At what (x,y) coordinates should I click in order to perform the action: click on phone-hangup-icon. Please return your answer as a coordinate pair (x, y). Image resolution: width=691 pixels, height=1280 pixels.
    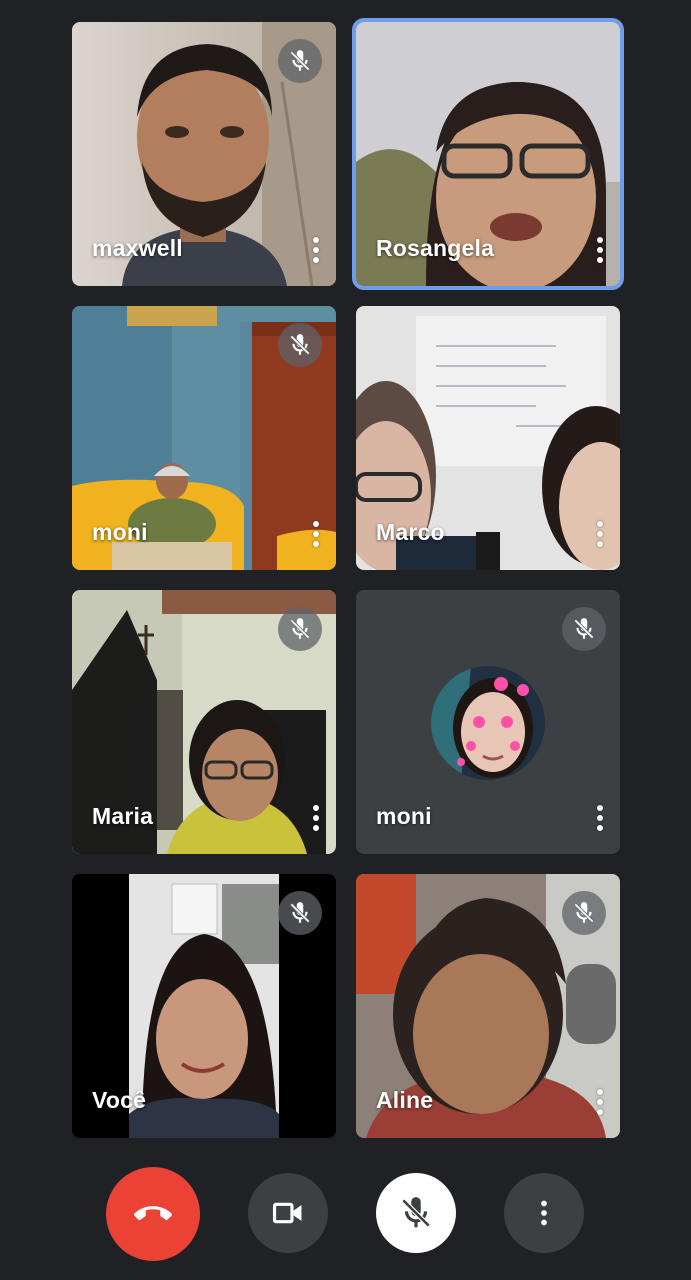
    Looking at the image, I should click on (153, 1213).